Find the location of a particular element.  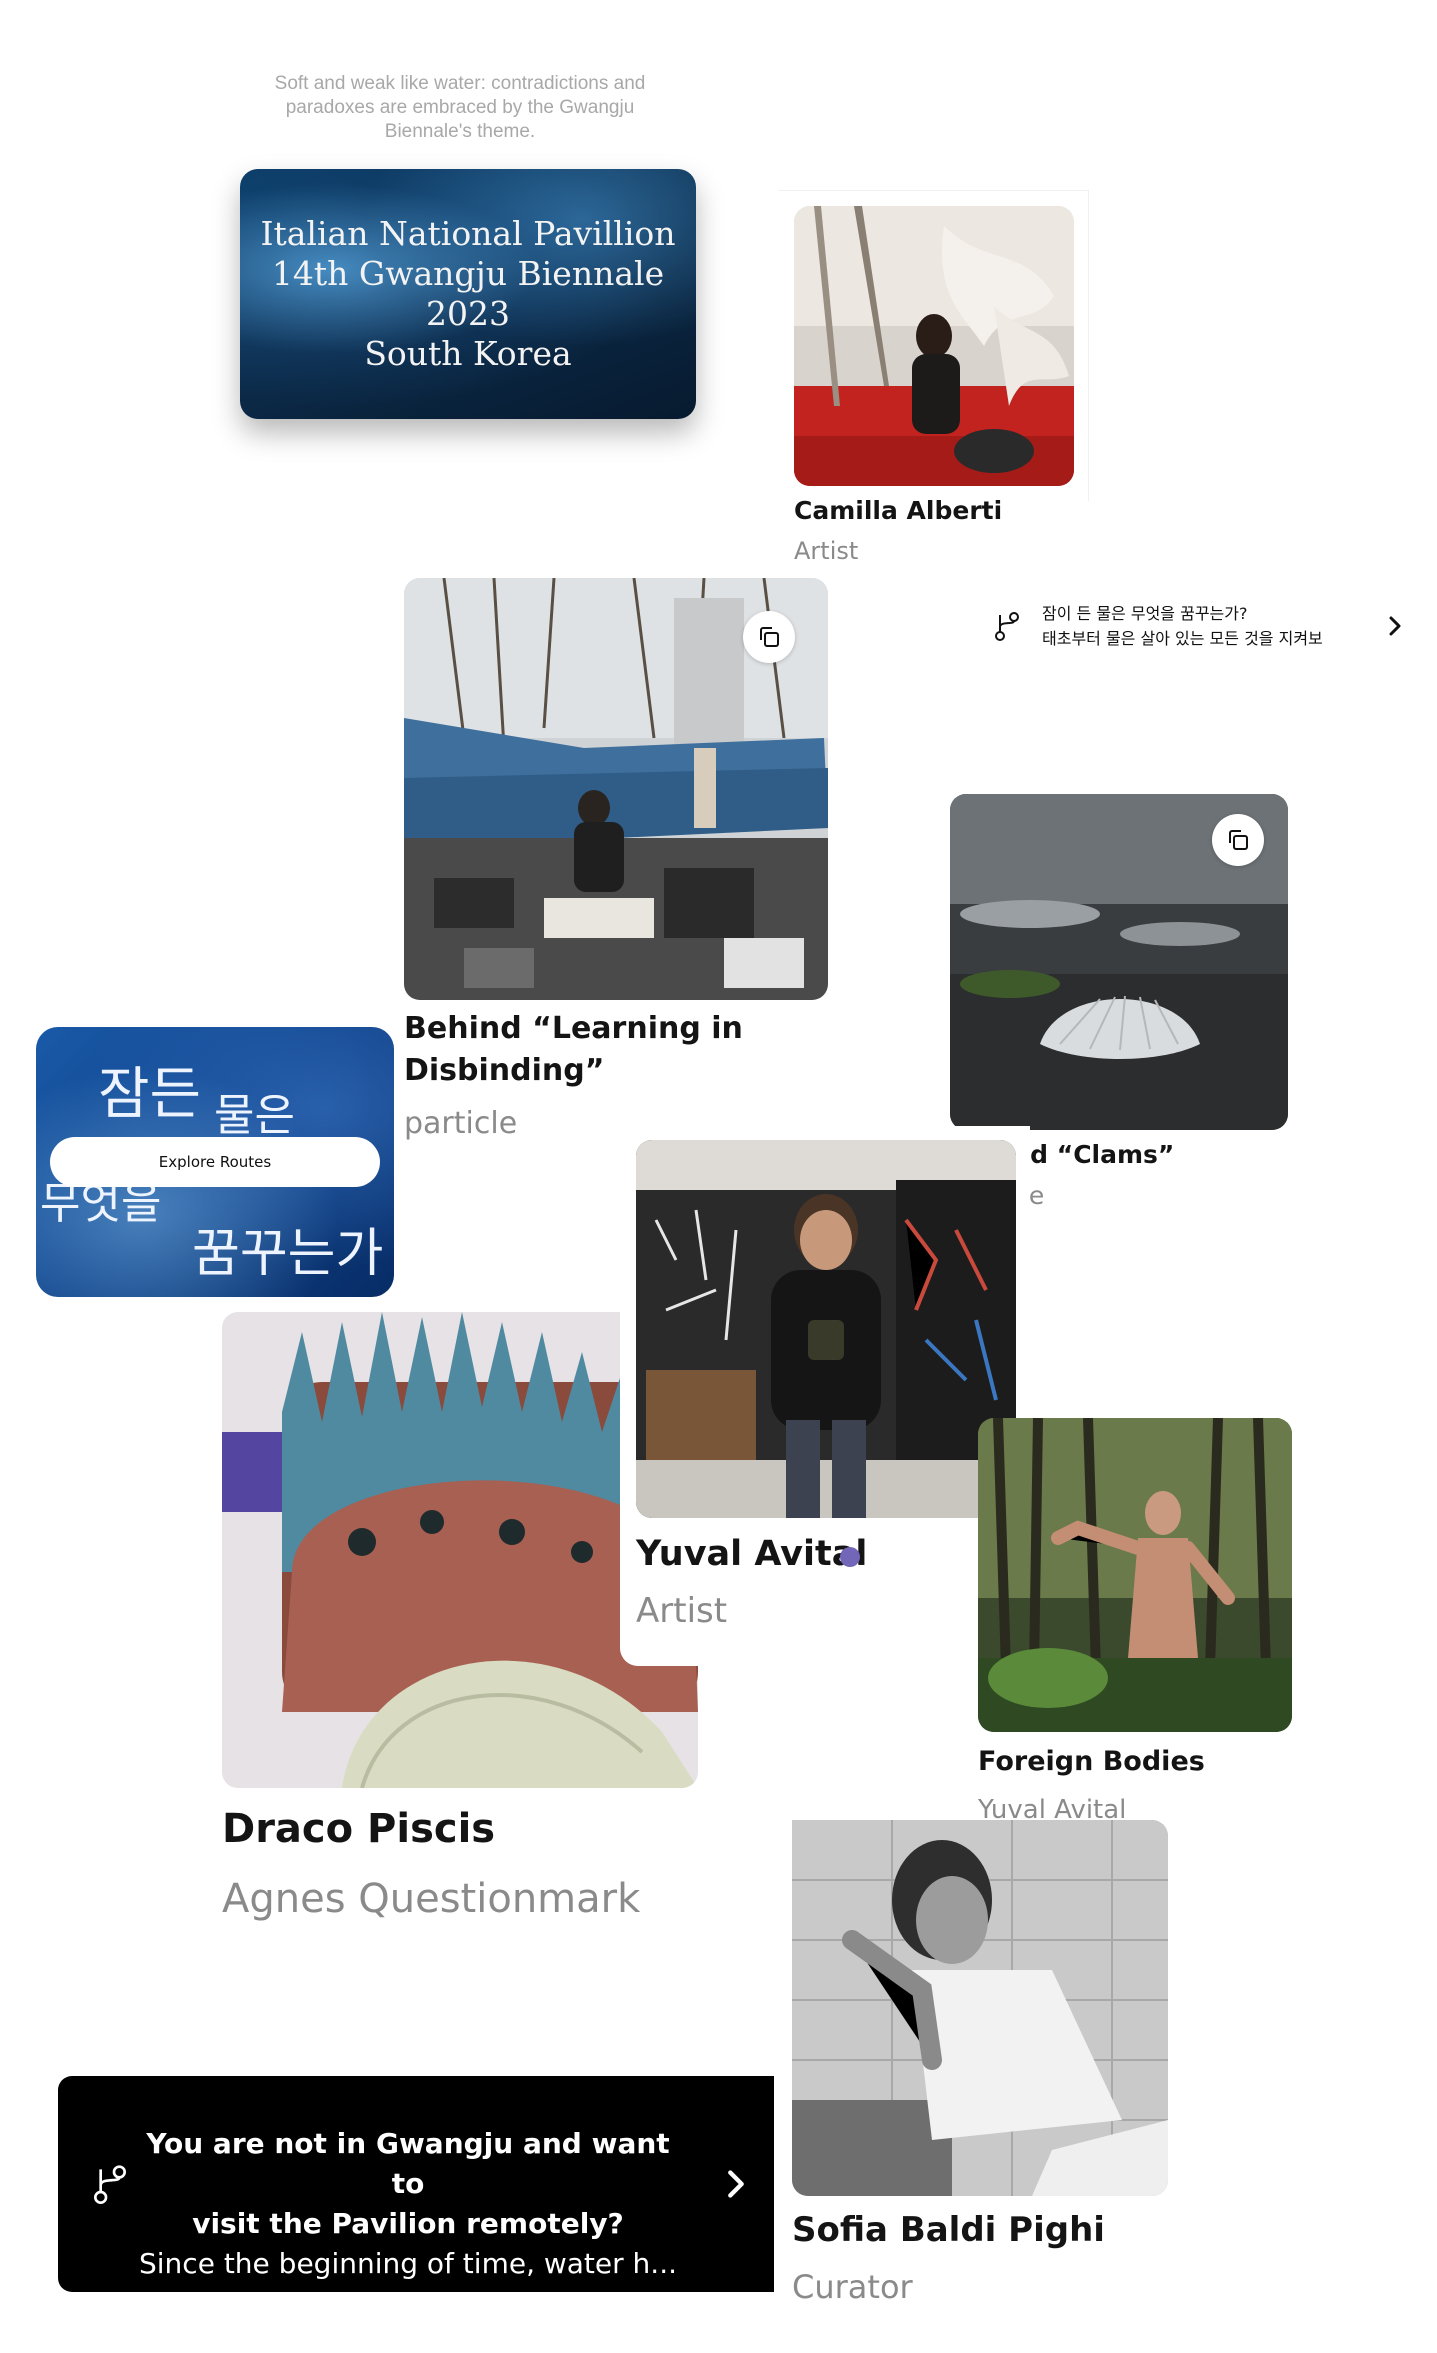

yuval-avital-role: Artist is located at coordinates (682, 1611).